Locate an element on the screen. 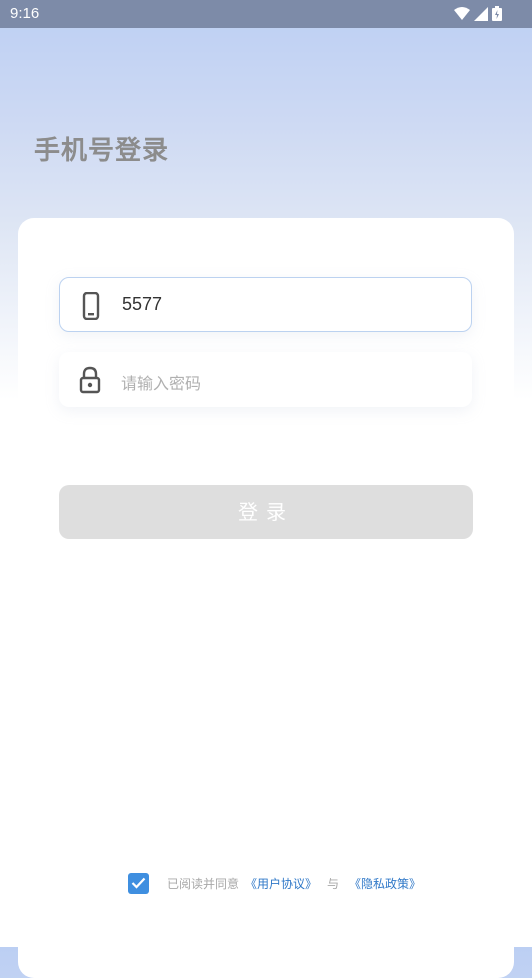 The width and height of the screenshot is (532, 978). user-agreement-link: 《用户协议》 is located at coordinates (281, 883).